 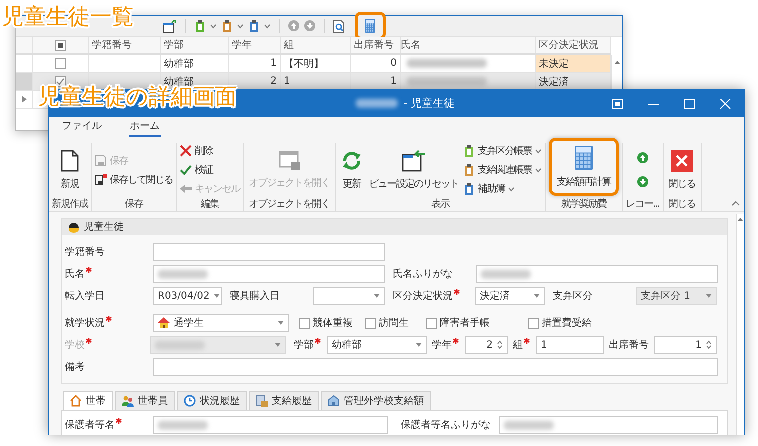 I want to click on current-row-icon, so click(x=24, y=99).